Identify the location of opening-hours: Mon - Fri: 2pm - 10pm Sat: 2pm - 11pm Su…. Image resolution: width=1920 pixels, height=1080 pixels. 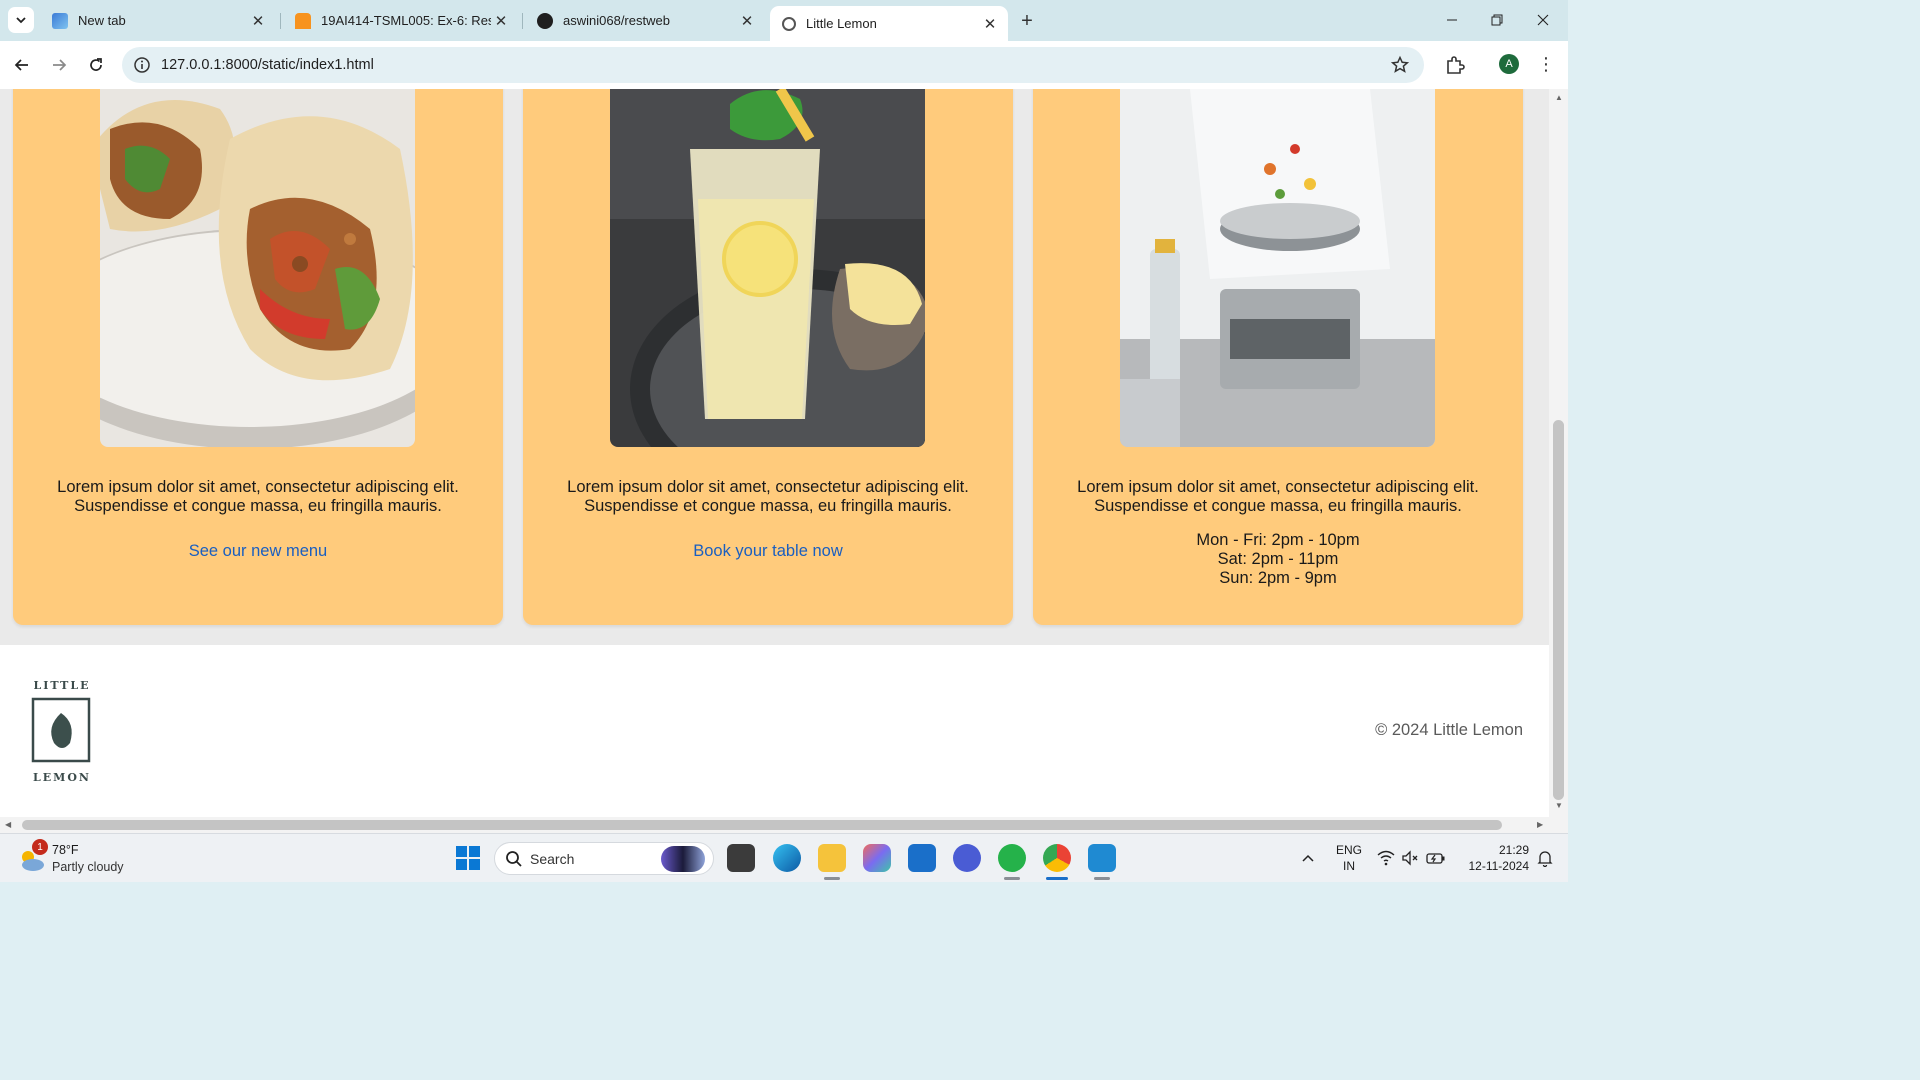
(1278, 559).